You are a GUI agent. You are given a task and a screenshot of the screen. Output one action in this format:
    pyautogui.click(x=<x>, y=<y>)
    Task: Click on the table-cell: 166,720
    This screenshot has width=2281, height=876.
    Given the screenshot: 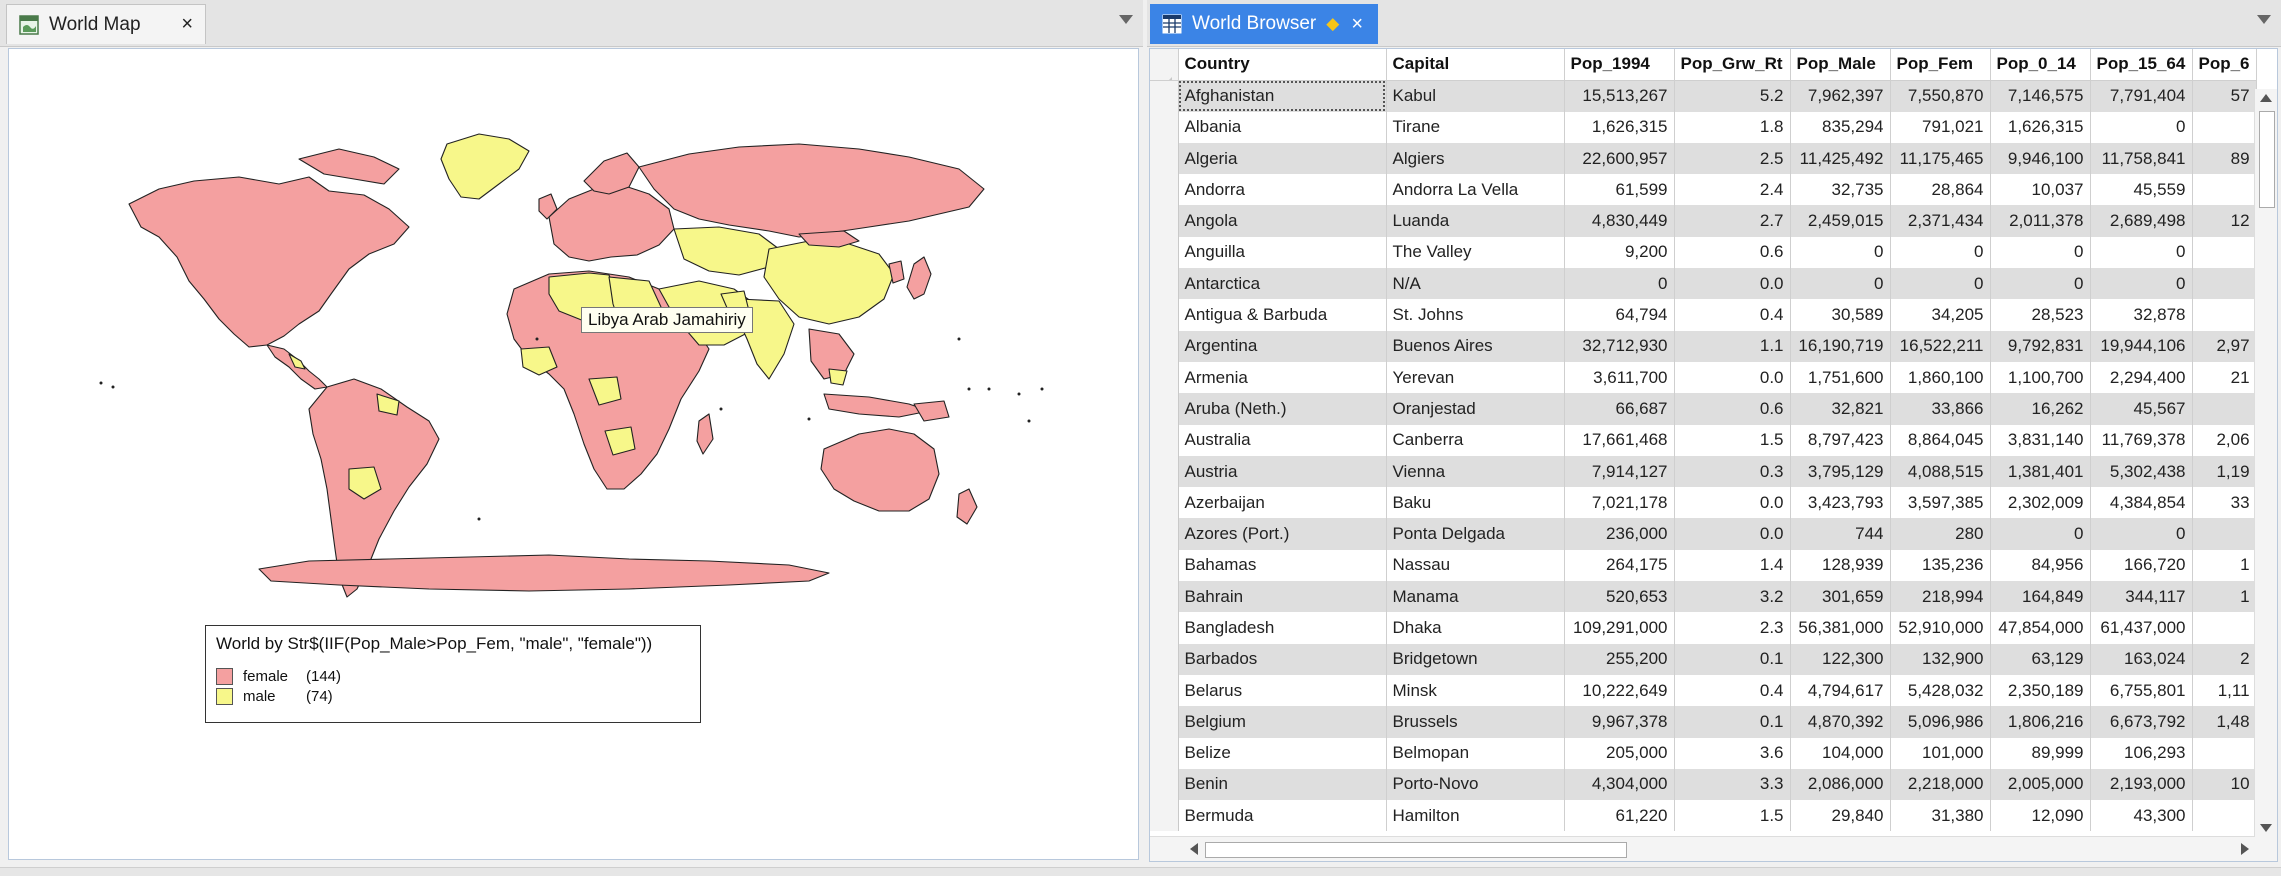 What is the action you would take?
    pyautogui.click(x=2141, y=565)
    